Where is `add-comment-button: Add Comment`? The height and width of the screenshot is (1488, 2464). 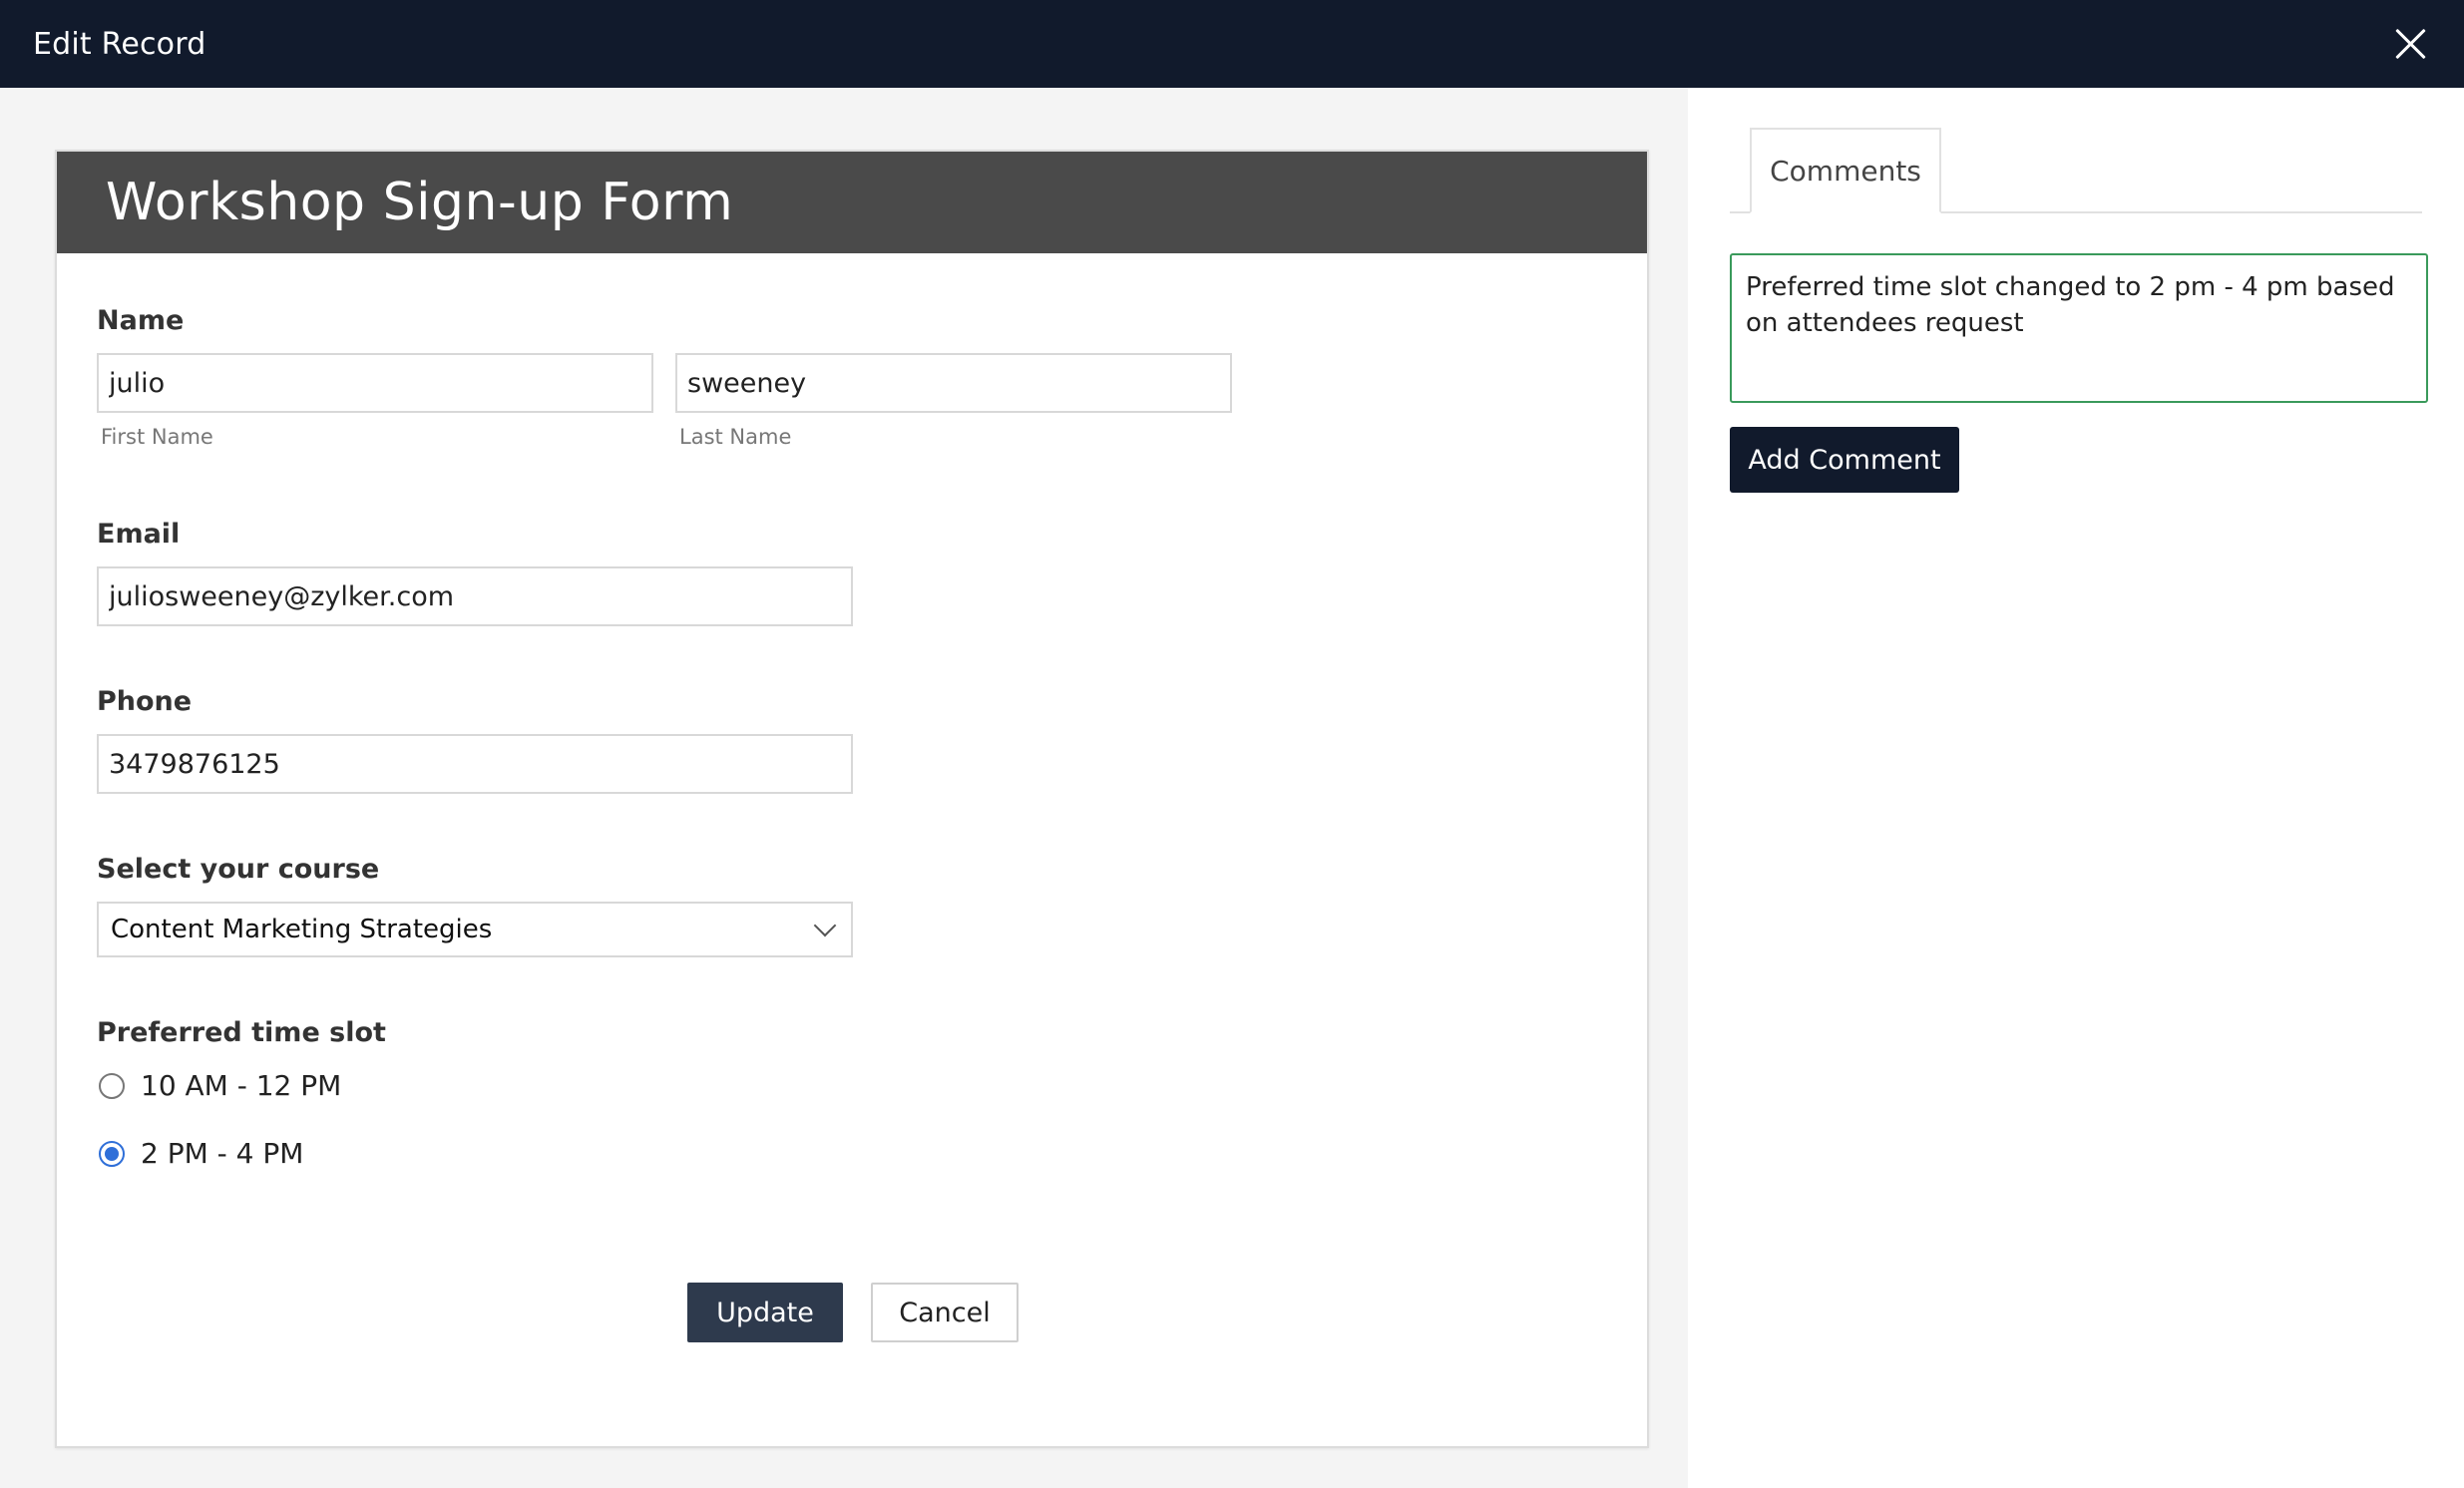
add-comment-button: Add Comment is located at coordinates (1844, 460).